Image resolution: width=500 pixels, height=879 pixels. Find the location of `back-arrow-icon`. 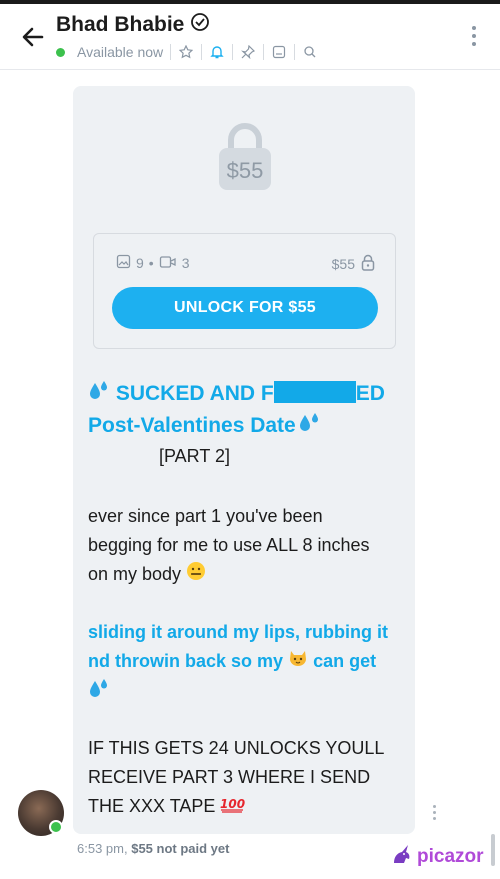

back-arrow-icon is located at coordinates (33, 37).